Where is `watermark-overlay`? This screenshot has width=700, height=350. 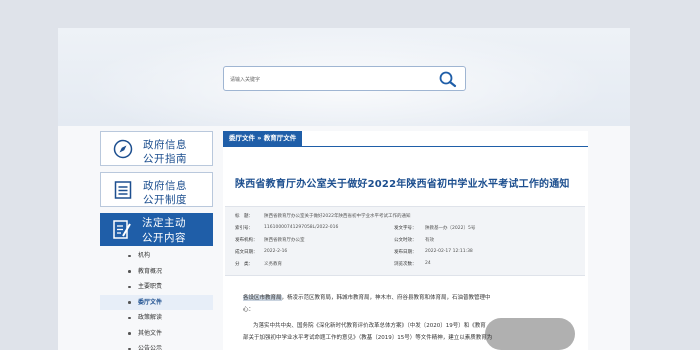
watermark-overlay is located at coordinates (530, 334).